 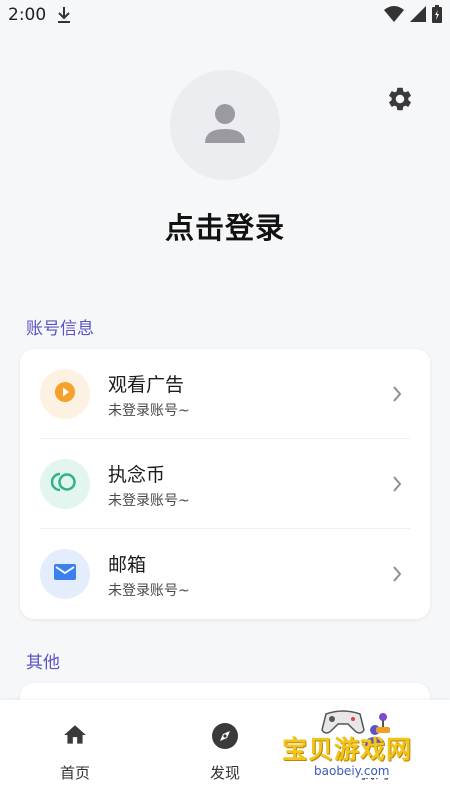 I want to click on coins-row: 执念币 未登录账号~, so click(x=225, y=484).